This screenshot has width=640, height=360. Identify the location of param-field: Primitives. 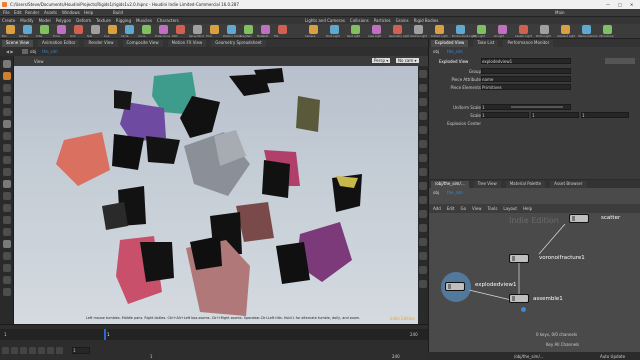
(526, 87).